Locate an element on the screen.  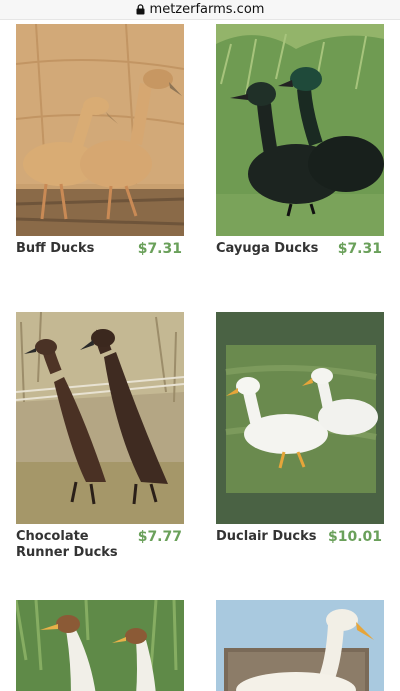
product-image-chocolate-runner-ducks is located at coordinates (100, 418).